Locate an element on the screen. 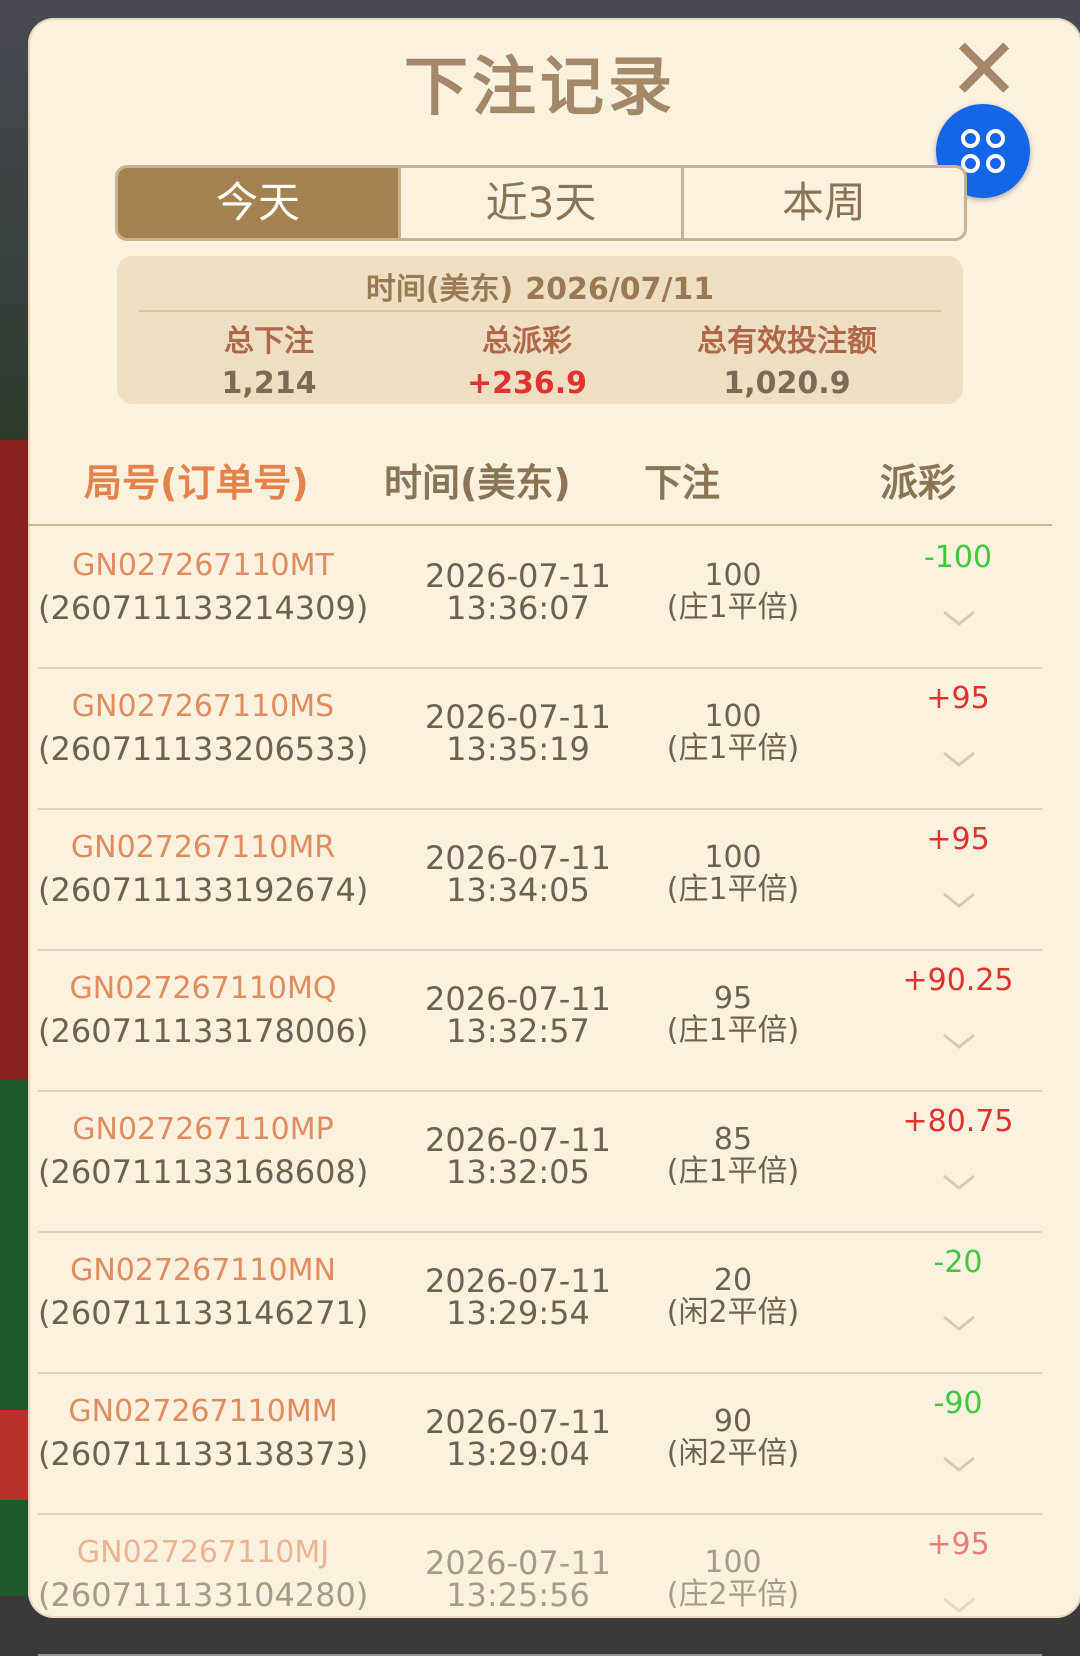 The width and height of the screenshot is (1080, 1656). time-cell: 2026-07-11 13:32:57 is located at coordinates (518, 1015).